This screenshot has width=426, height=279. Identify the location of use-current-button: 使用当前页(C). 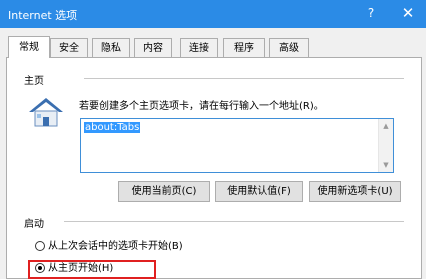
(164, 191).